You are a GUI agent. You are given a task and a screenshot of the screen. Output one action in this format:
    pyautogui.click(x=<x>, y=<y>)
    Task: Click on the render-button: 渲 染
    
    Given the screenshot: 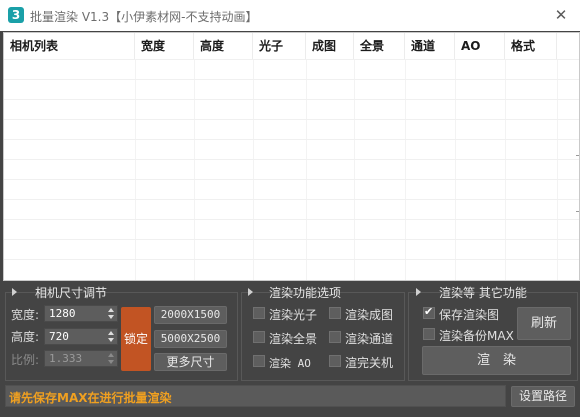 What is the action you would take?
    pyautogui.click(x=496, y=360)
    